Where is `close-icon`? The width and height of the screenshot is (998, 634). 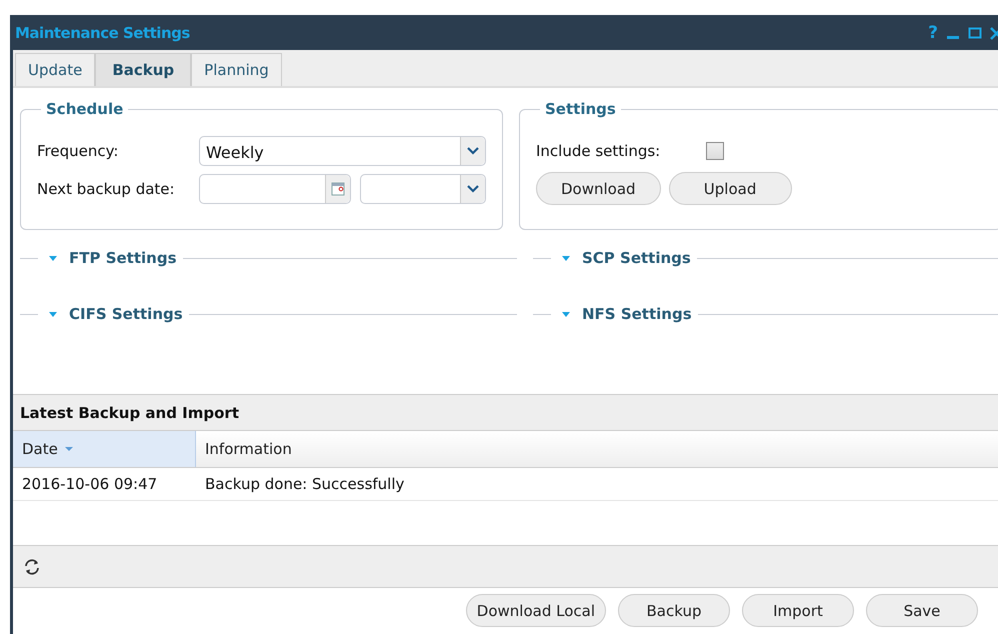 close-icon is located at coordinates (994, 33).